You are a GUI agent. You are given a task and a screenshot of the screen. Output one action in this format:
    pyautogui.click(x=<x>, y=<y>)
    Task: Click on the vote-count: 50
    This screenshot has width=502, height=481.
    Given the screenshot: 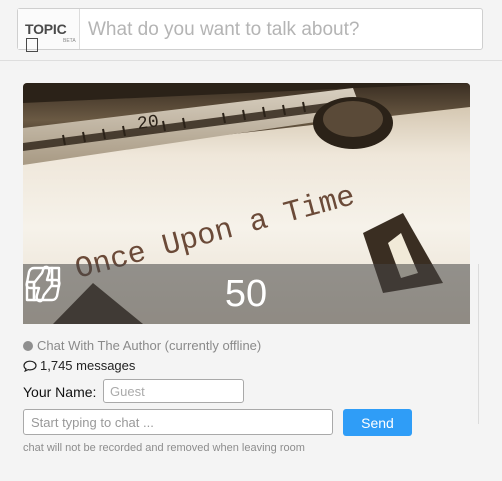 What is the action you would take?
    pyautogui.click(x=246, y=294)
    